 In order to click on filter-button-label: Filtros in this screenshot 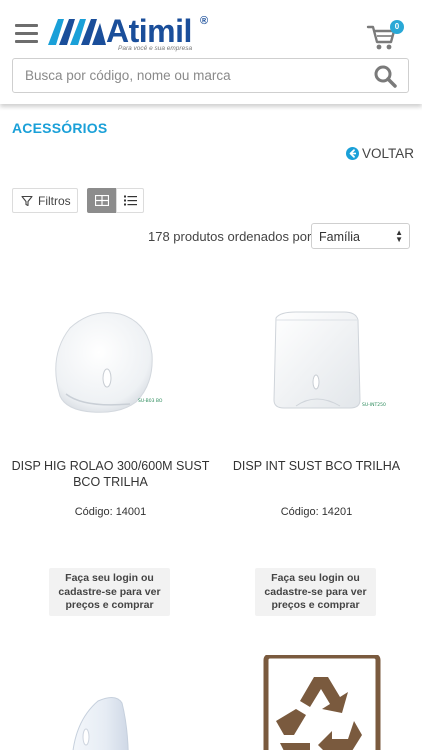, I will do `click(54, 200)`.